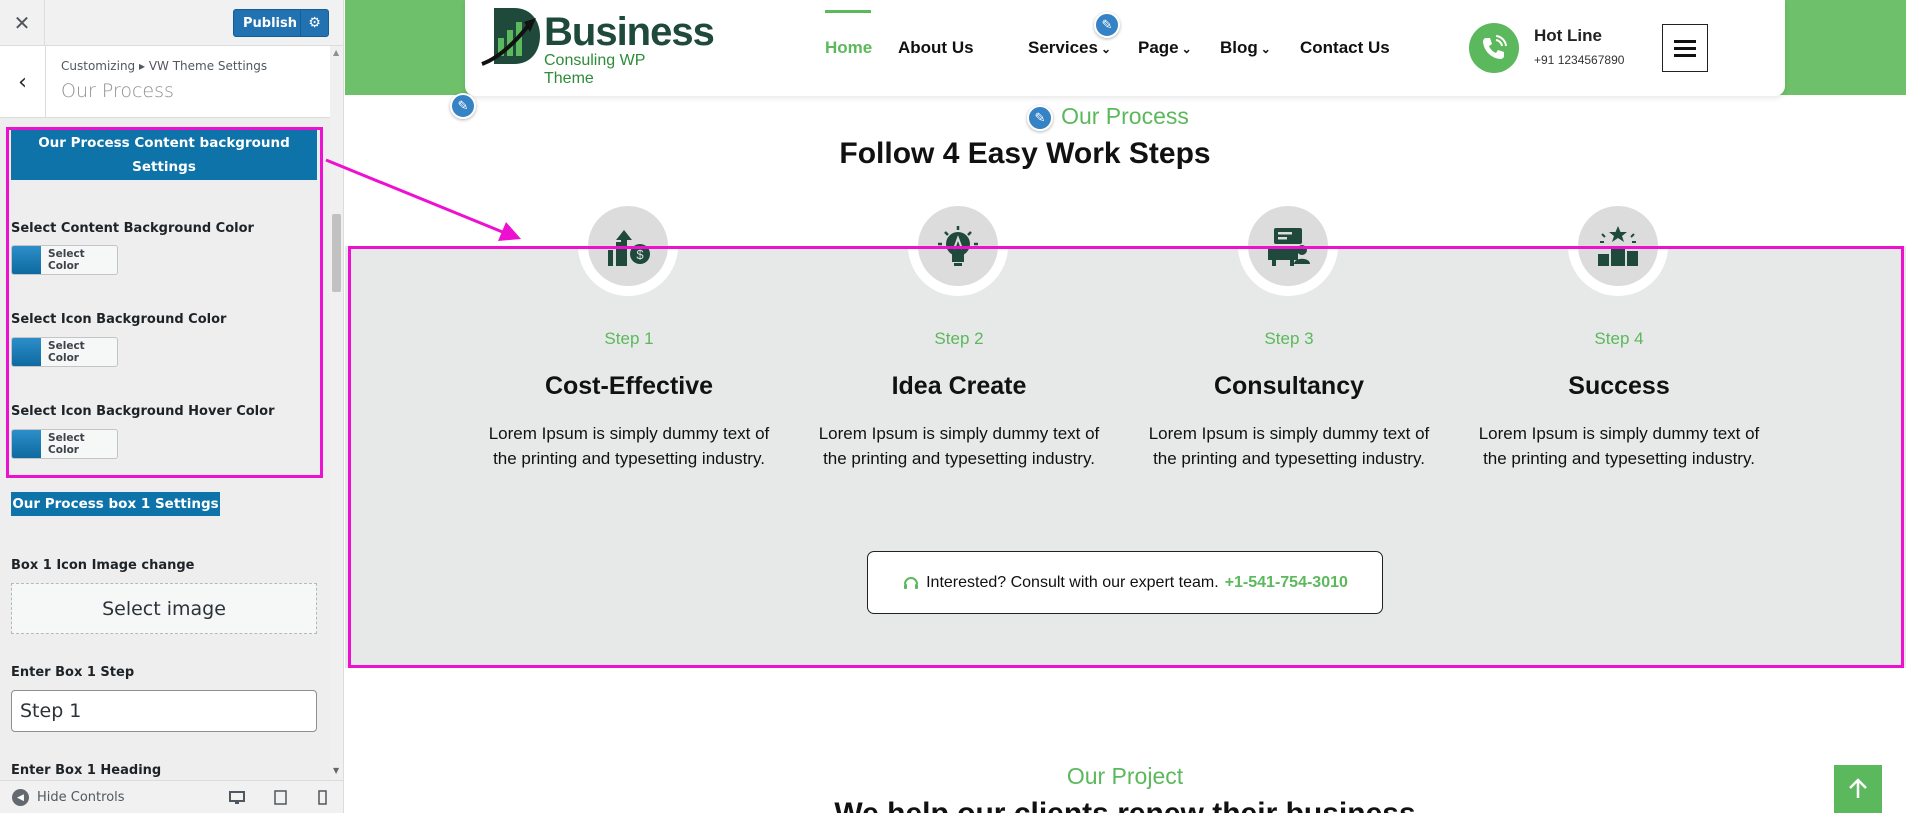  I want to click on logo-title: Business, so click(629, 32).